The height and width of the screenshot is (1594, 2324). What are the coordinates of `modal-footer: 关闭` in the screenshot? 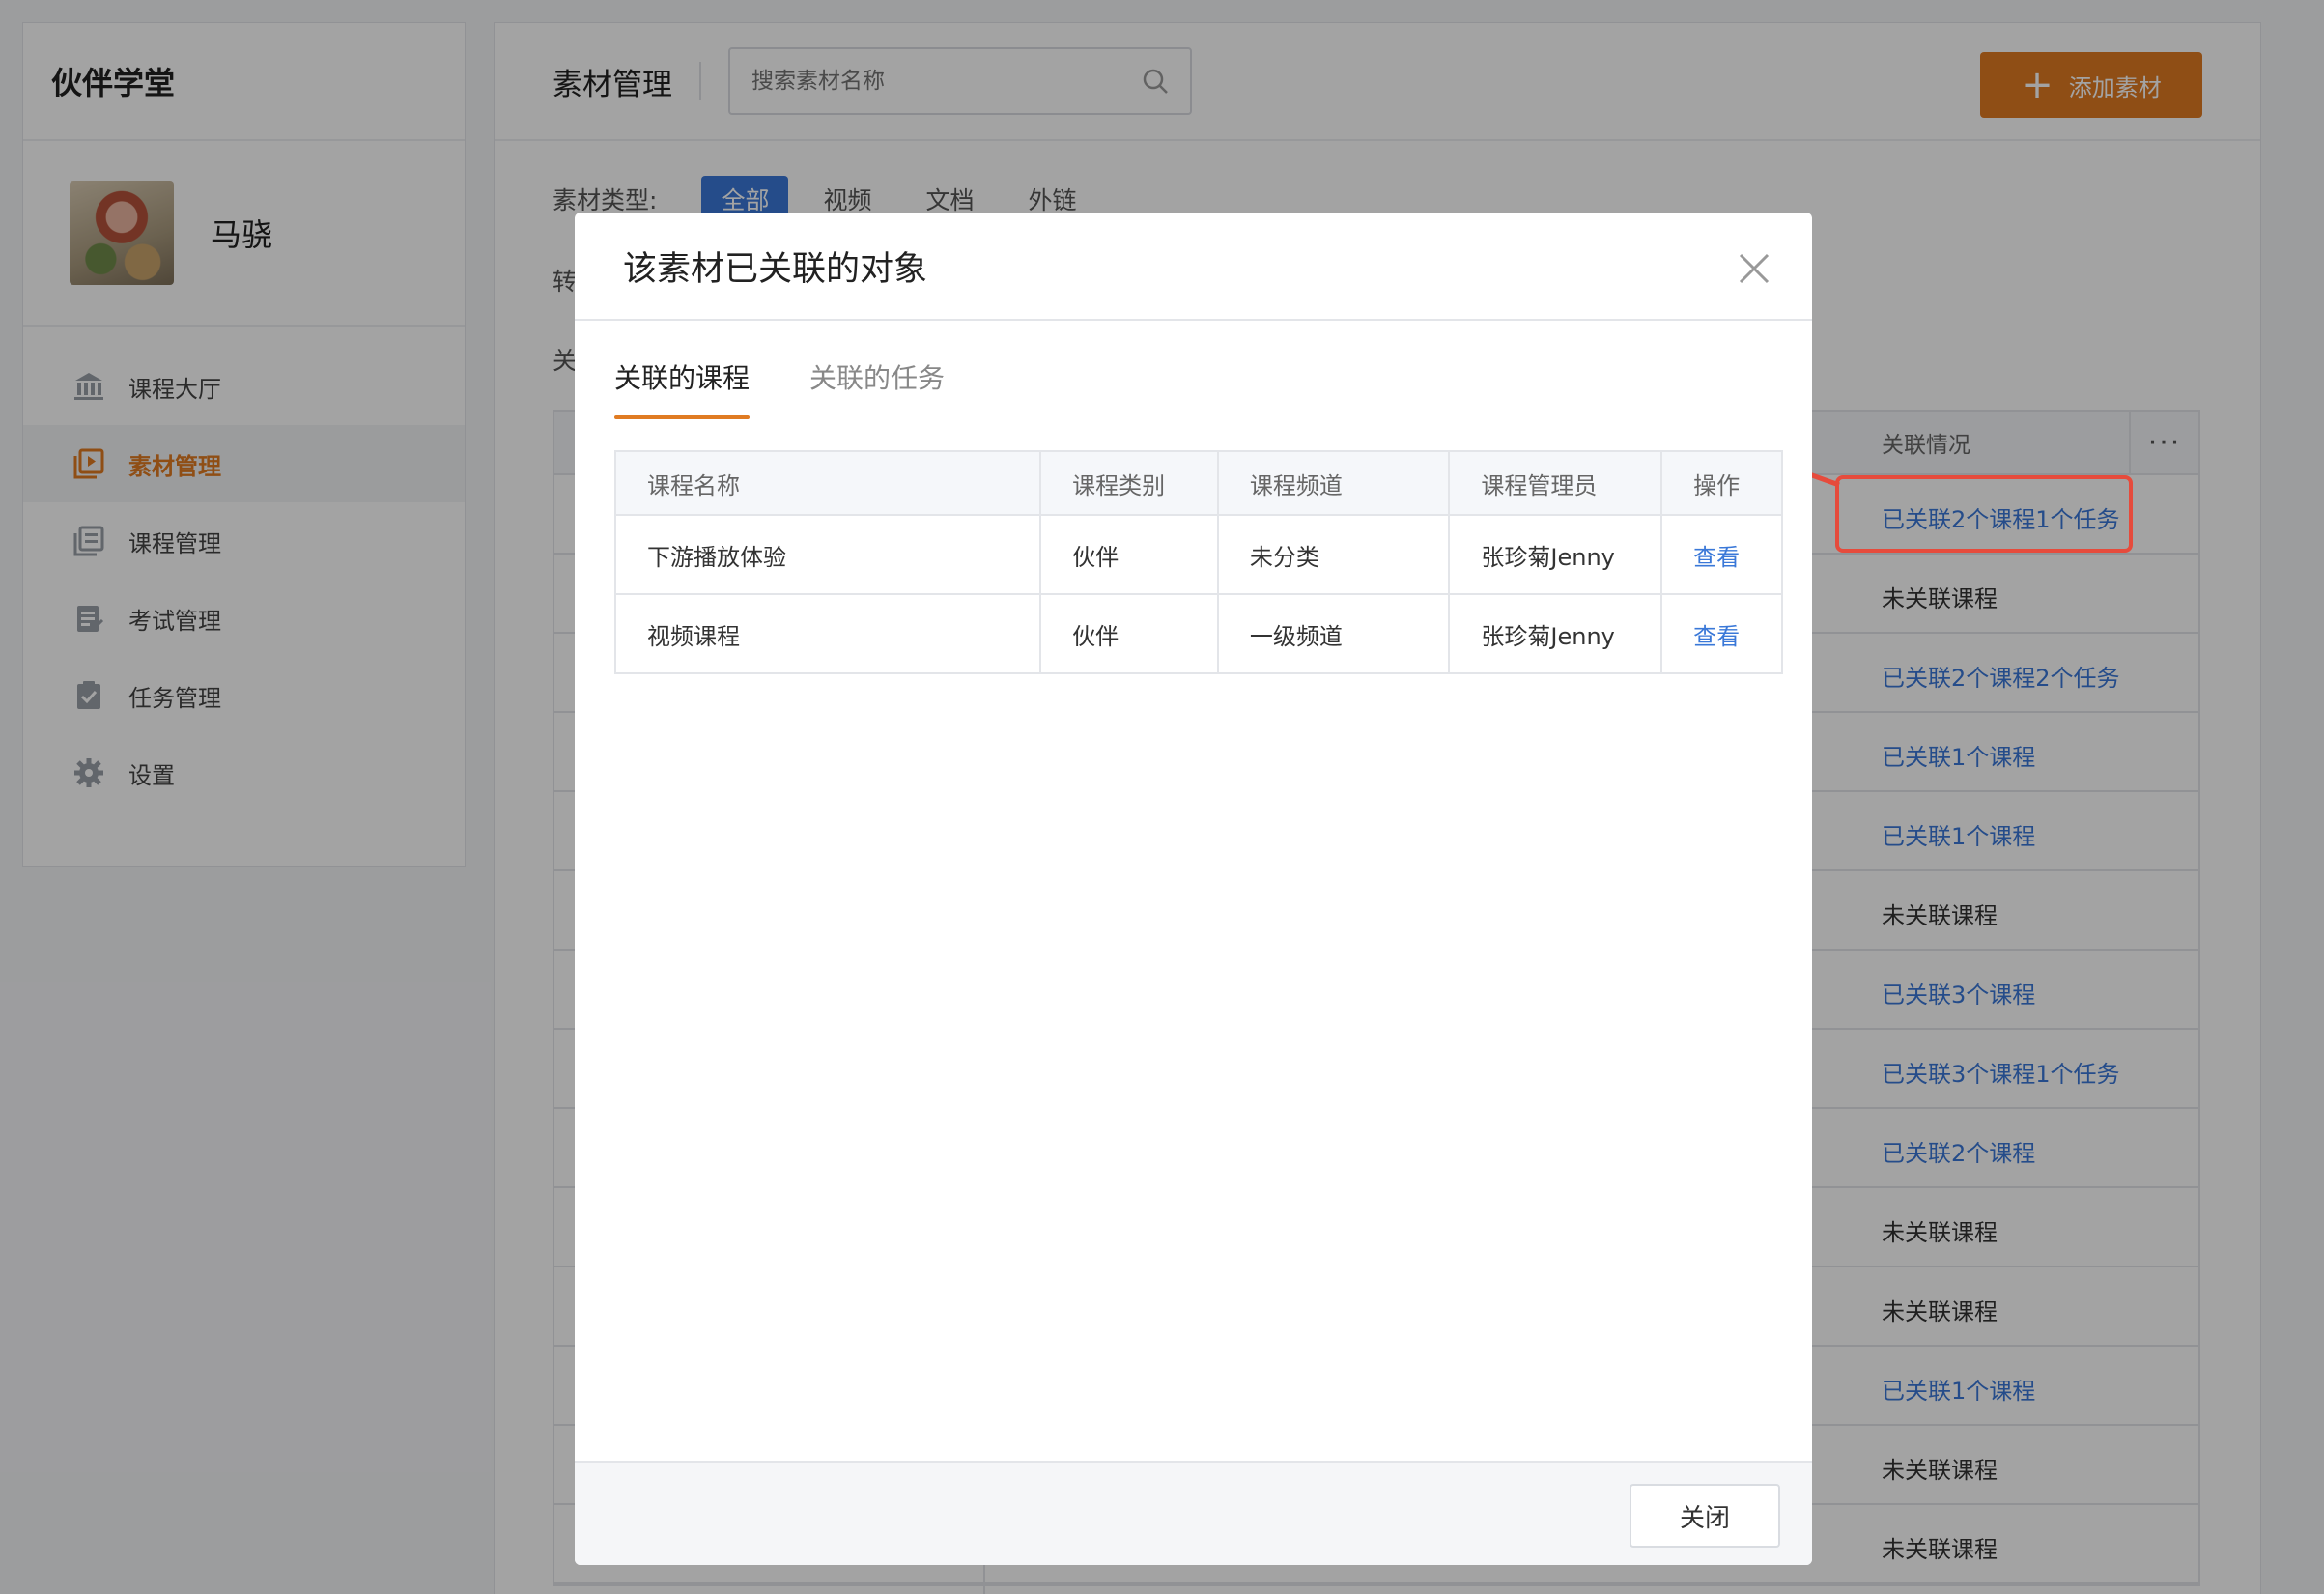 It's located at (1193, 1513).